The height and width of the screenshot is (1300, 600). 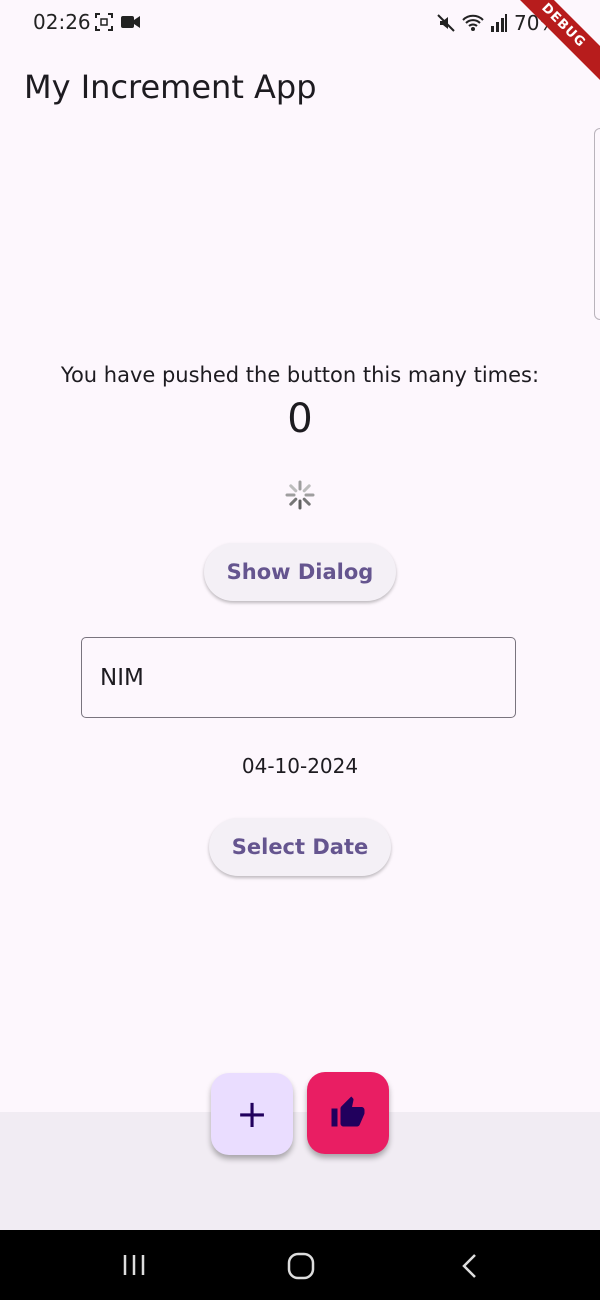 I want to click on nim-field, so click(x=298, y=677).